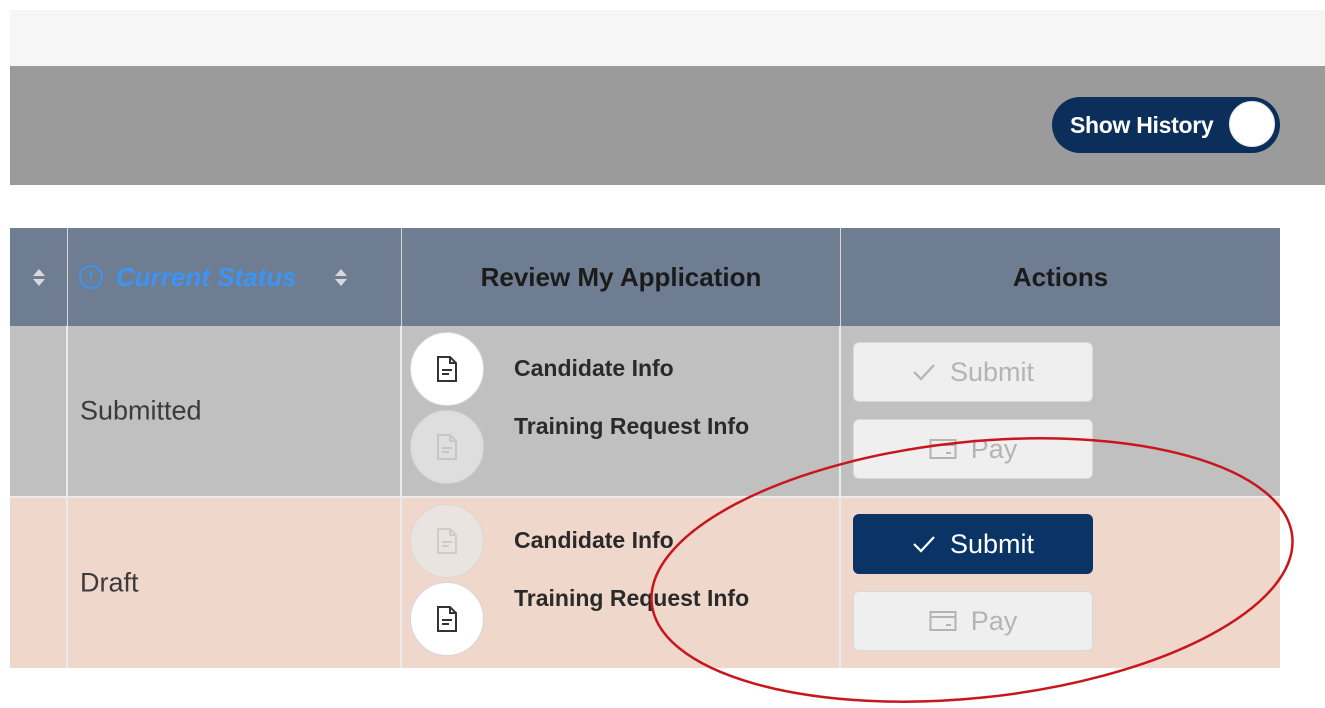 Image resolution: width=1325 pixels, height=708 pixels. Describe the element at coordinates (141, 410) in the screenshot. I see `status-text: Submitted` at that location.